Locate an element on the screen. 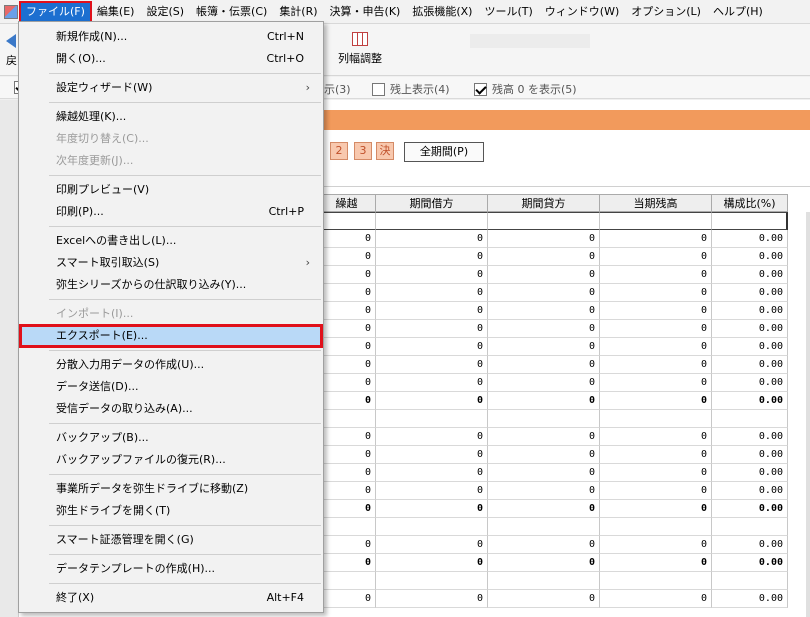 This screenshot has width=810, height=617. menu-edit: 編集(E) is located at coordinates (116, 12).